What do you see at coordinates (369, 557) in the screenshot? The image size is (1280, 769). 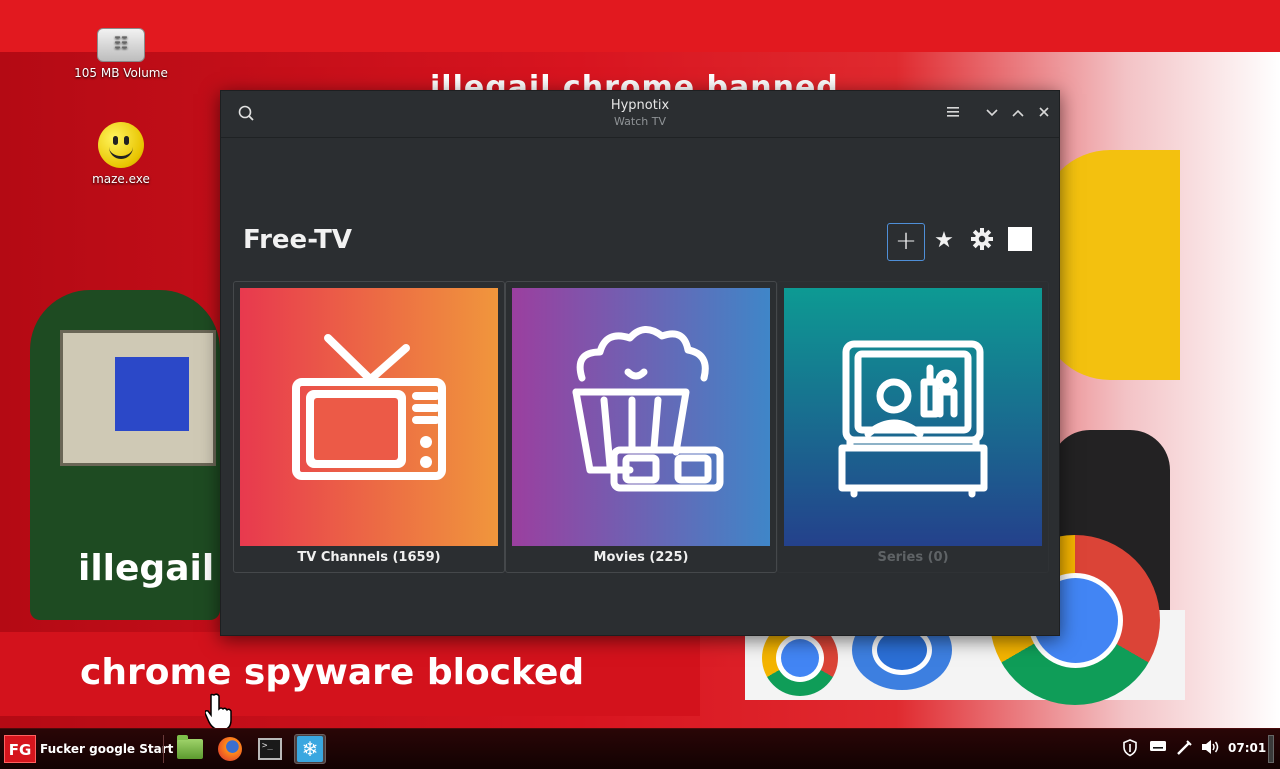 I see `card-label: TV Channels (1659)` at bounding box center [369, 557].